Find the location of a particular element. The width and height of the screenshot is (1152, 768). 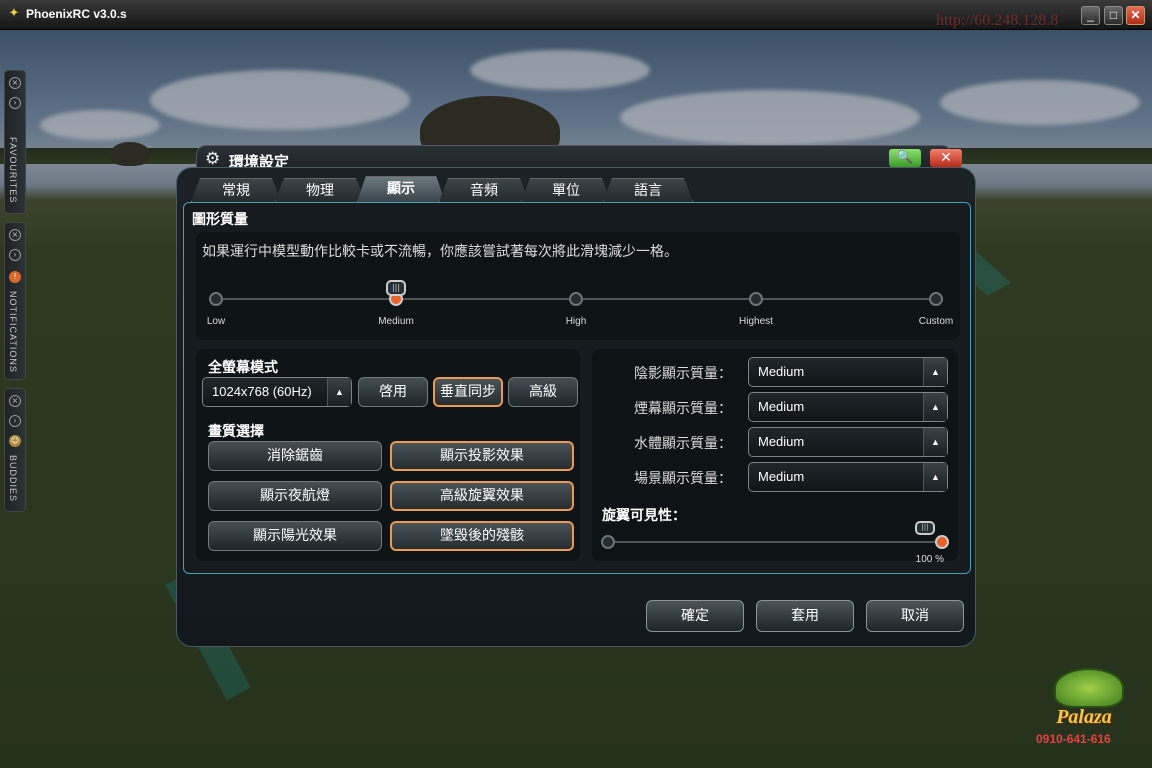

rotor-slider-thumb is located at coordinates (942, 542).